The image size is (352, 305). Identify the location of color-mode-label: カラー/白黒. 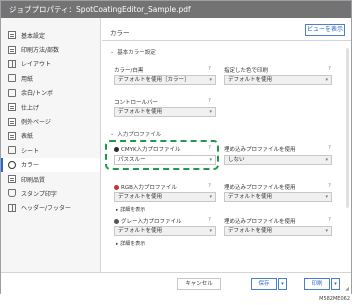
(129, 71).